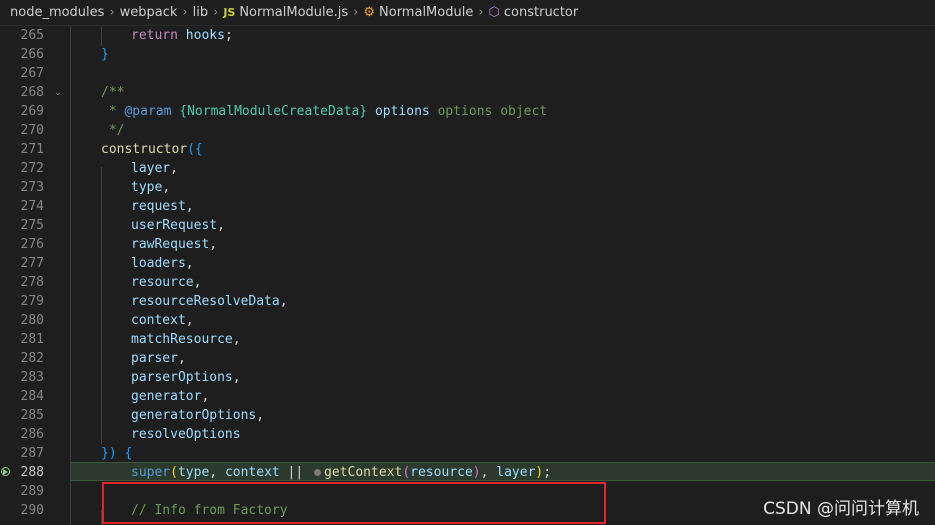  What do you see at coordinates (174, 244) in the screenshot?
I see `code-text: rawRequest,` at bounding box center [174, 244].